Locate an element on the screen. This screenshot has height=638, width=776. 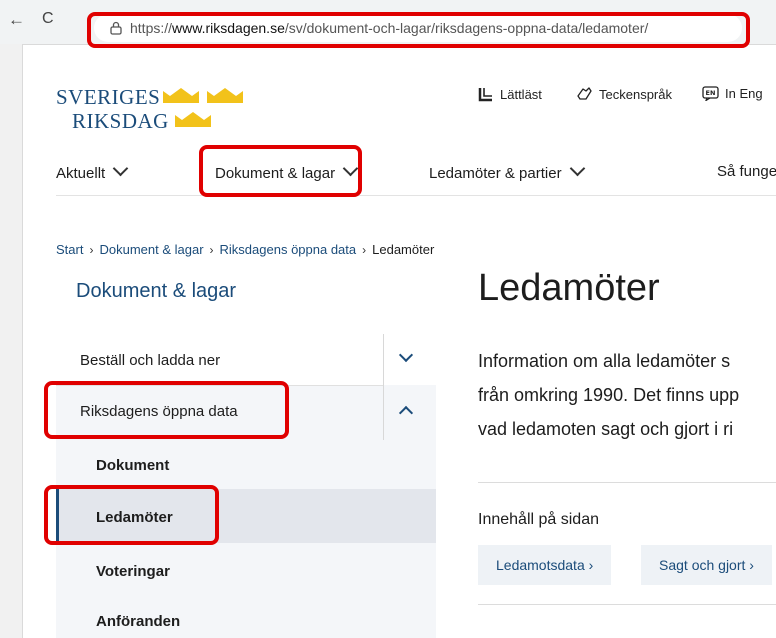
reload-button: C is located at coordinates (48, 19).